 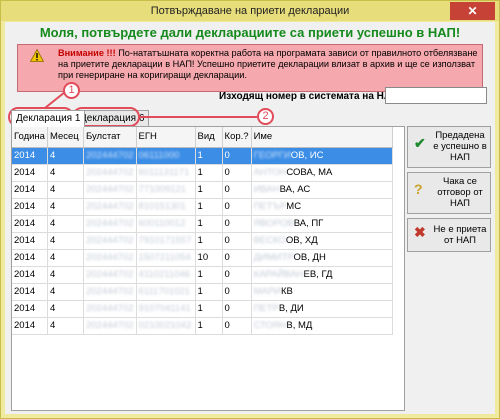 What do you see at coordinates (449, 235) in the screenshot?
I see `not-accepted-button: ✖ Не е приета от НАП` at bounding box center [449, 235].